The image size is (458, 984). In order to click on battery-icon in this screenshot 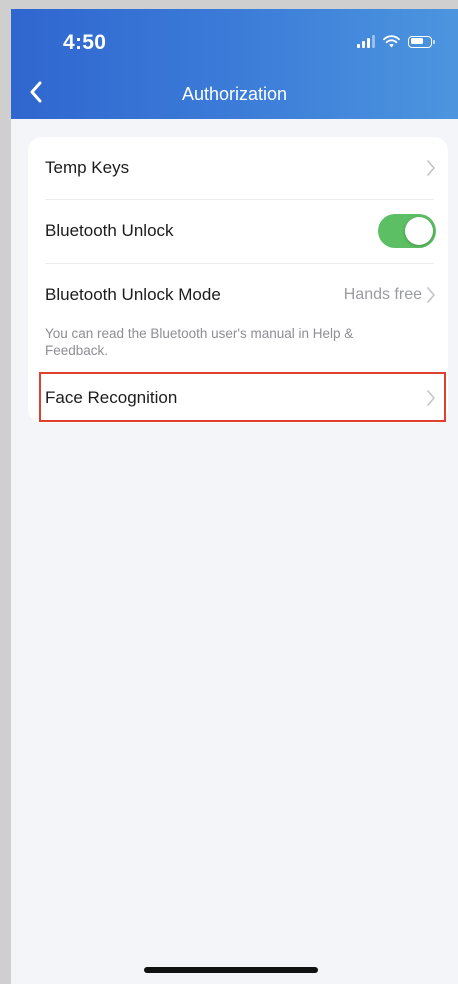, I will do `click(421, 41)`.